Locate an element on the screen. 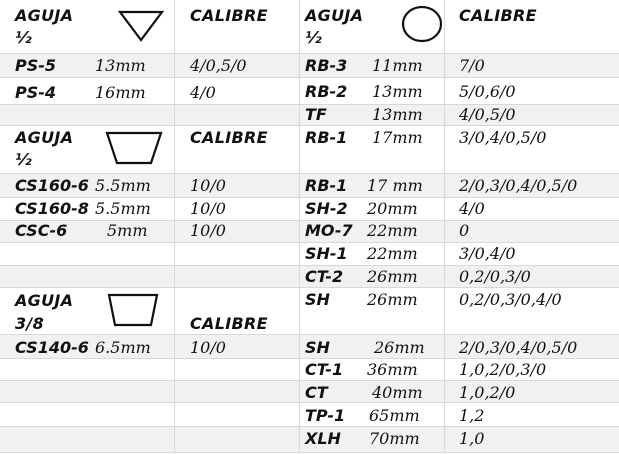 The width and height of the screenshot is (619, 454). needle-code: SH-1 is located at coordinates (326, 253).